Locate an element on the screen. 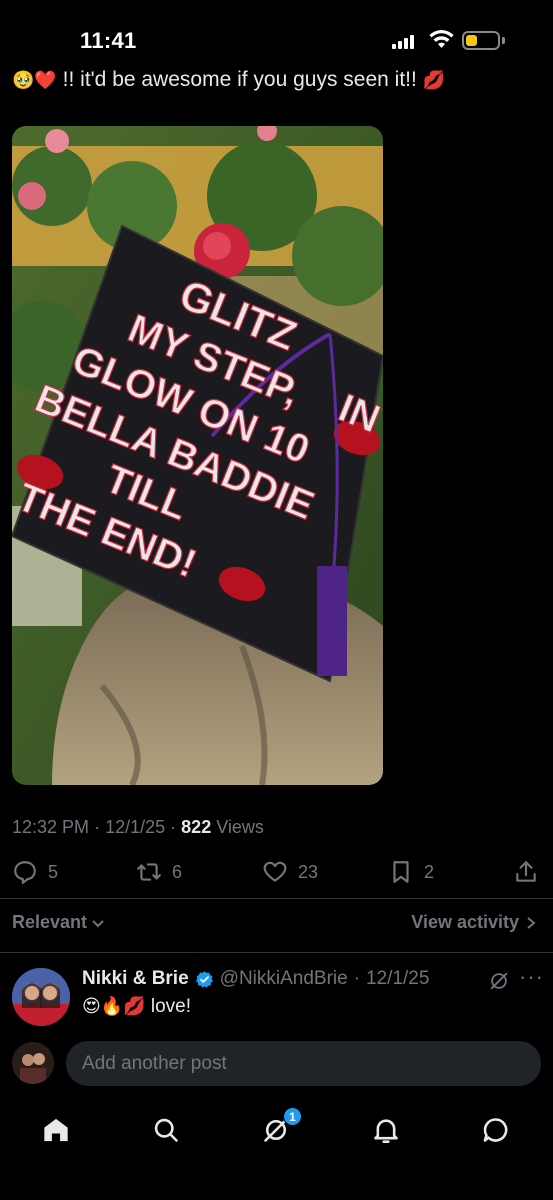 The height and width of the screenshot is (1200, 553). avatar is located at coordinates (41, 997).